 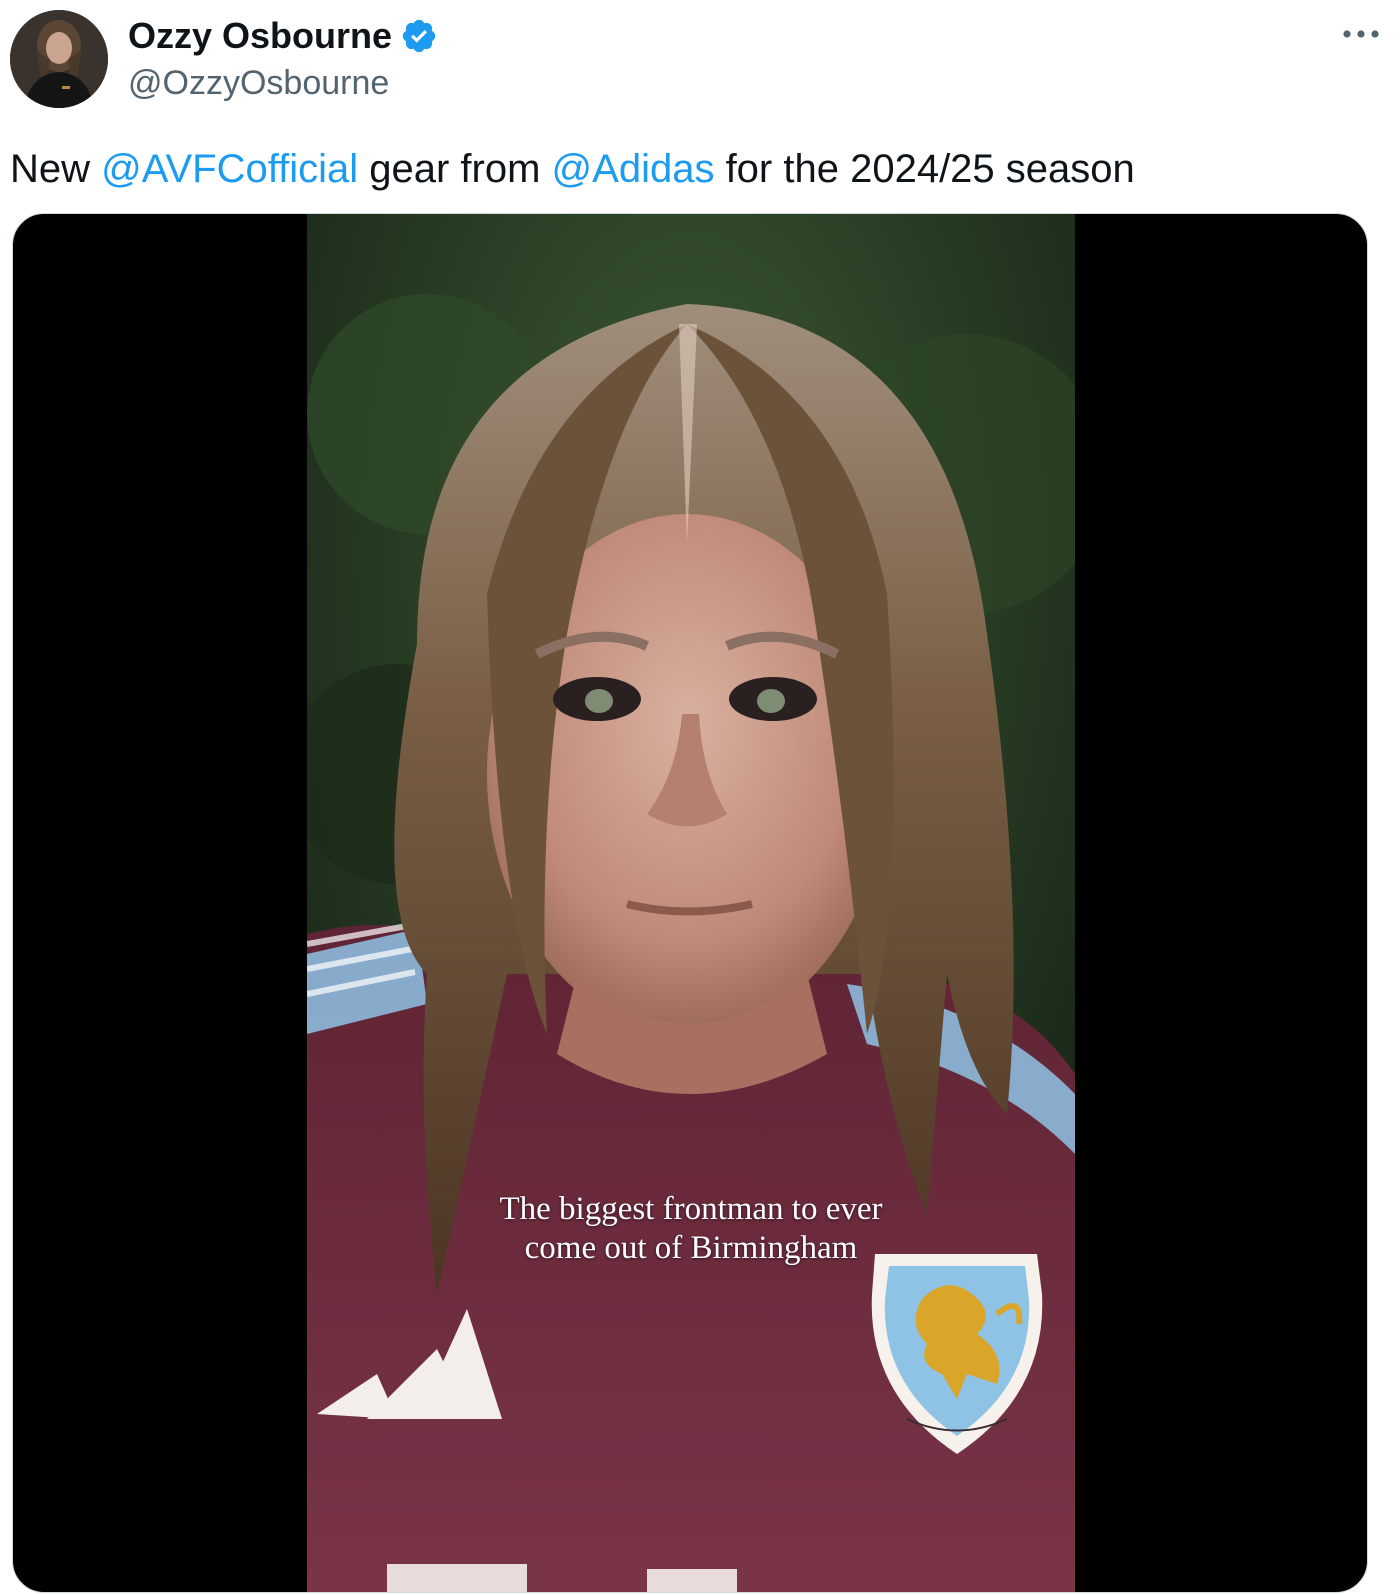 I want to click on caption-line-2: come out of Birmingham, so click(x=691, y=1248).